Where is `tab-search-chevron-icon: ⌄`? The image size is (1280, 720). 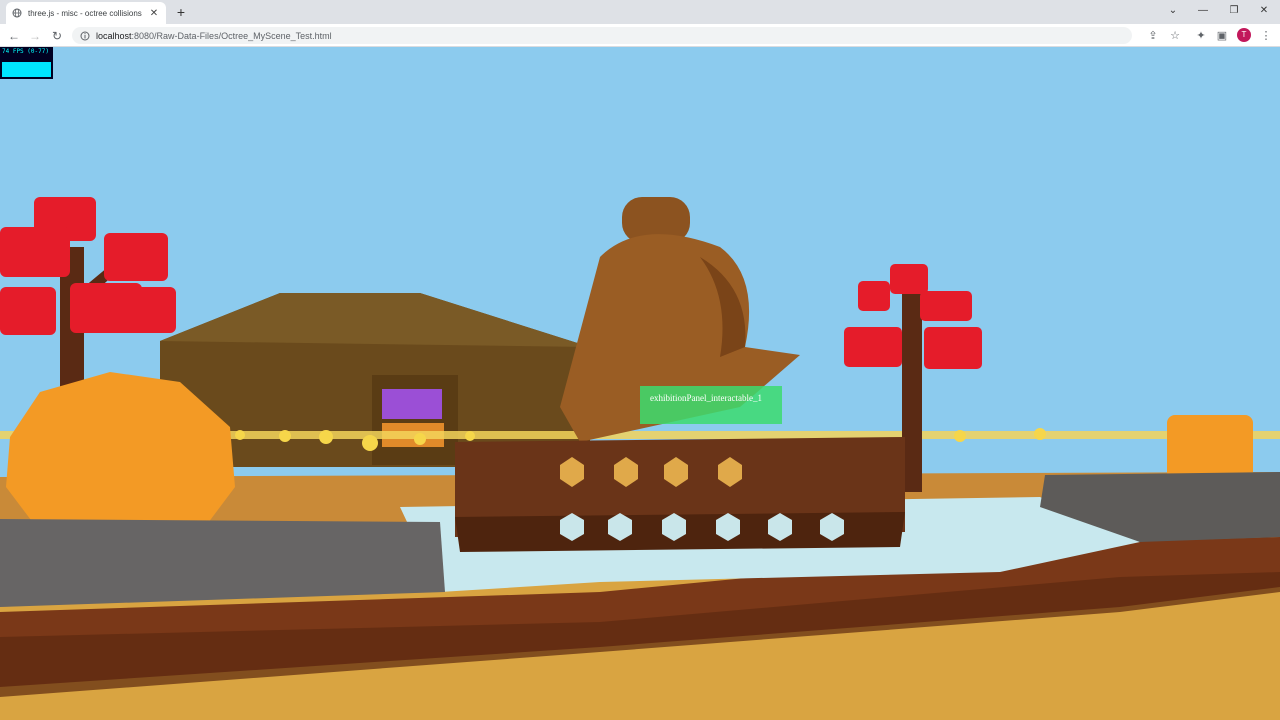
tab-search-chevron-icon: ⌄ is located at coordinates (1173, 11).